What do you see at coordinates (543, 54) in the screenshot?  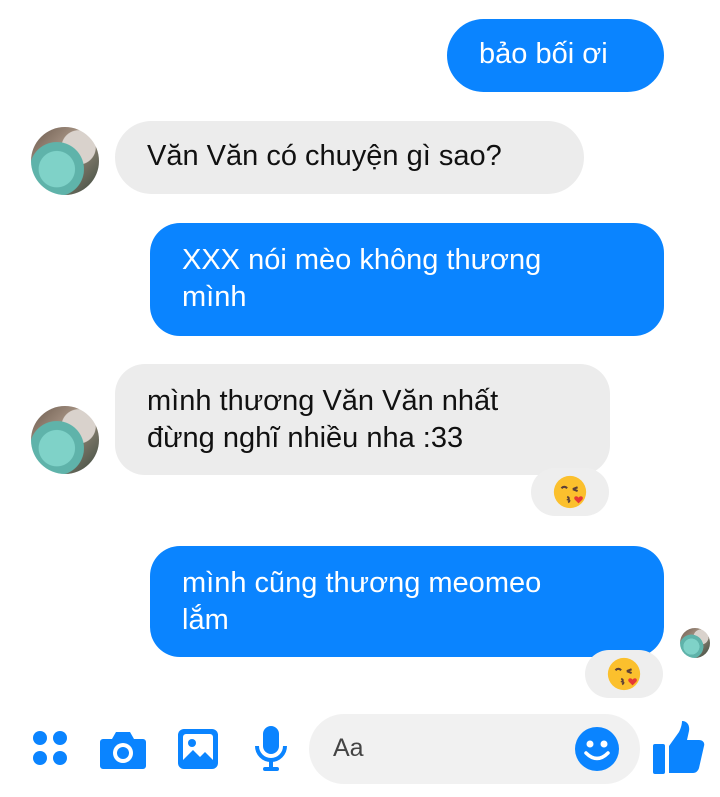 I see `message-text: bảo bối ơi` at bounding box center [543, 54].